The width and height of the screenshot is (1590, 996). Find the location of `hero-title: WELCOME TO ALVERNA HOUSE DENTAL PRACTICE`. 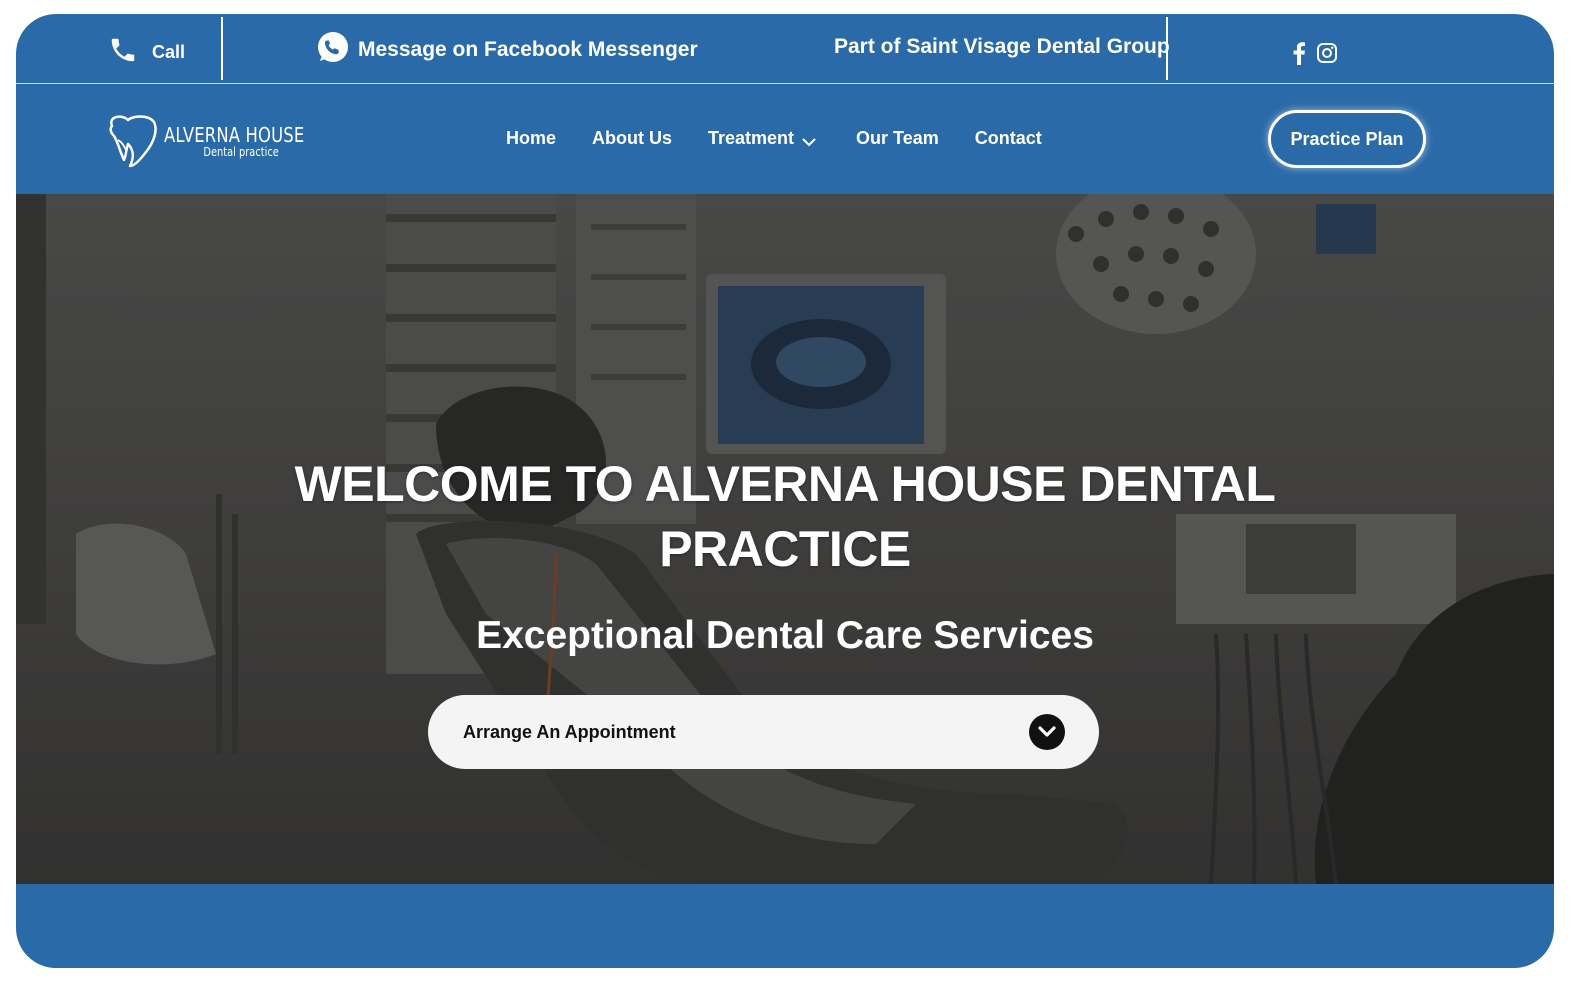

hero-title: WELCOME TO ALVERNA HOUSE DENTAL PRACTICE is located at coordinates (785, 517).